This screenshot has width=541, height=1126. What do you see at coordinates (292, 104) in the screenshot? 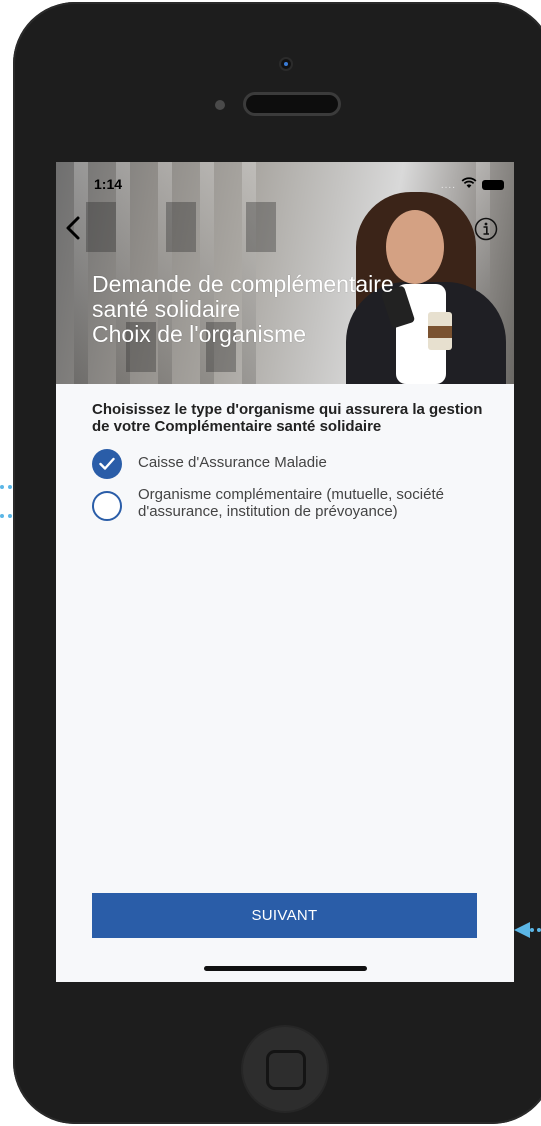
I see `earpiece-speaker` at bounding box center [292, 104].